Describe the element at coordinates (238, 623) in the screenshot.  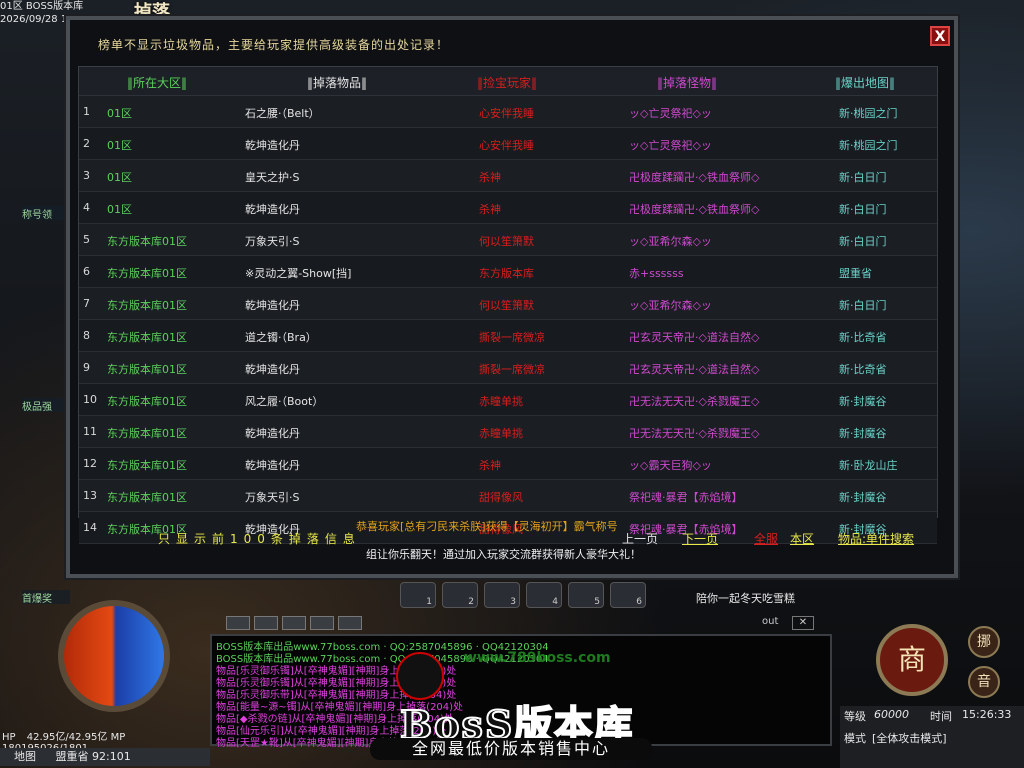
I see `chat-up-icon` at that location.